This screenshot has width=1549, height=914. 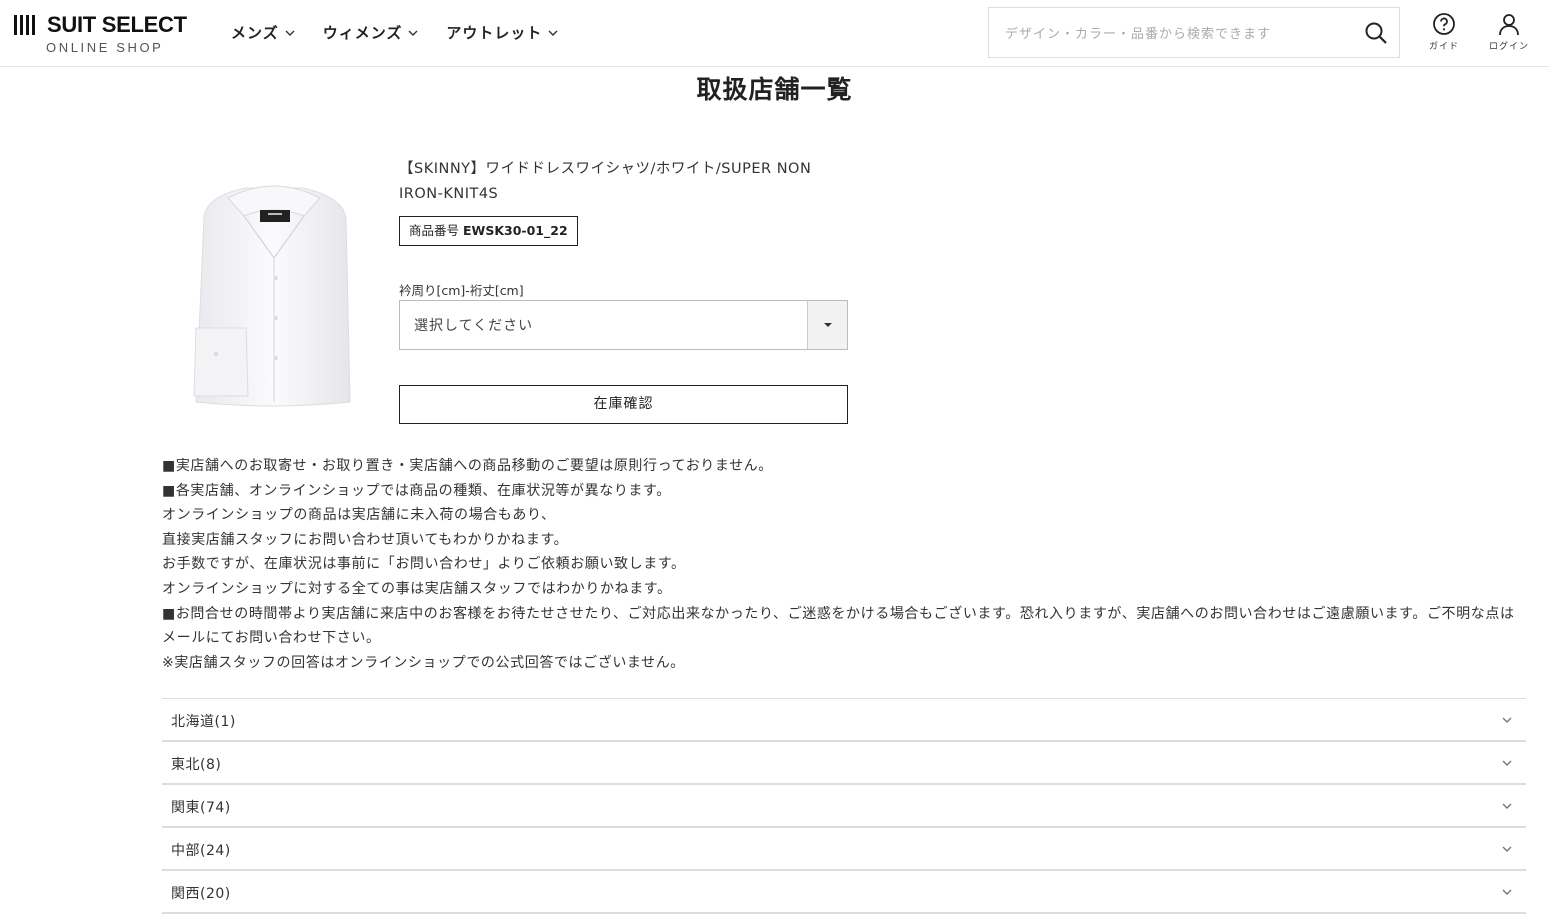 What do you see at coordinates (424, 564) in the screenshot?
I see `notice-line: お手数ですが、在庫状況は事前に「お問い合わせ」よりご依頼お願い致します。` at bounding box center [424, 564].